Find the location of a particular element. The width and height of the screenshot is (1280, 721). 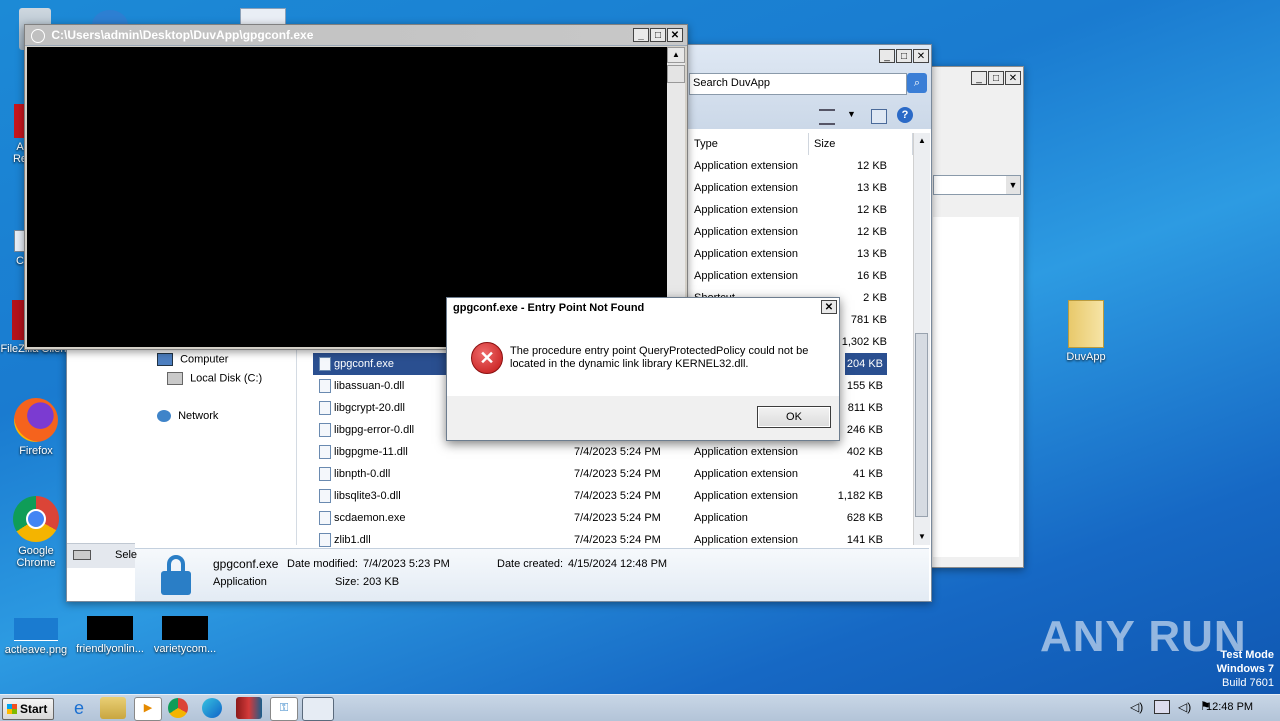

clock: 12:48 PM is located at coordinates (1229, 707).